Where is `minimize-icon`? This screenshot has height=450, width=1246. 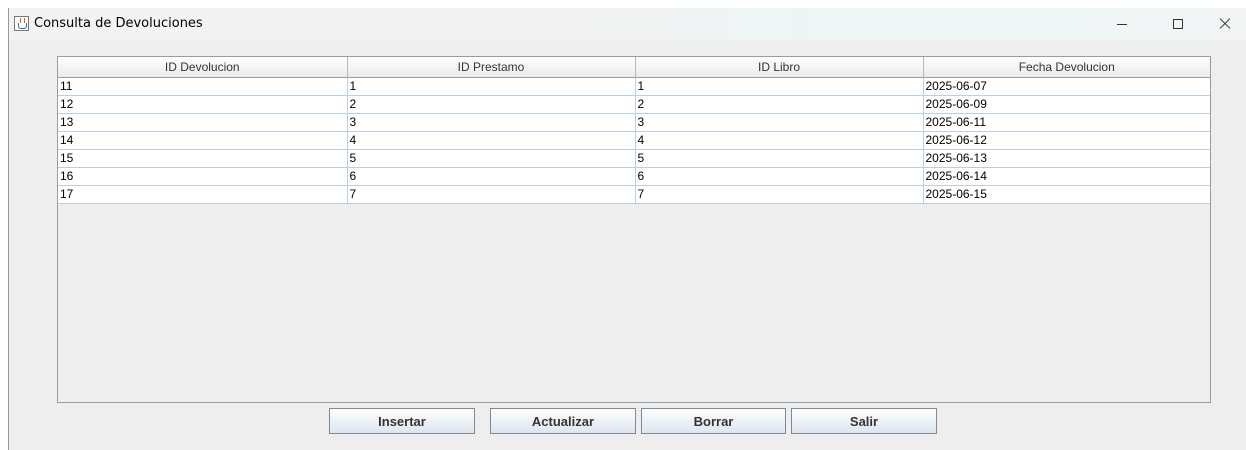
minimize-icon is located at coordinates (1122, 24).